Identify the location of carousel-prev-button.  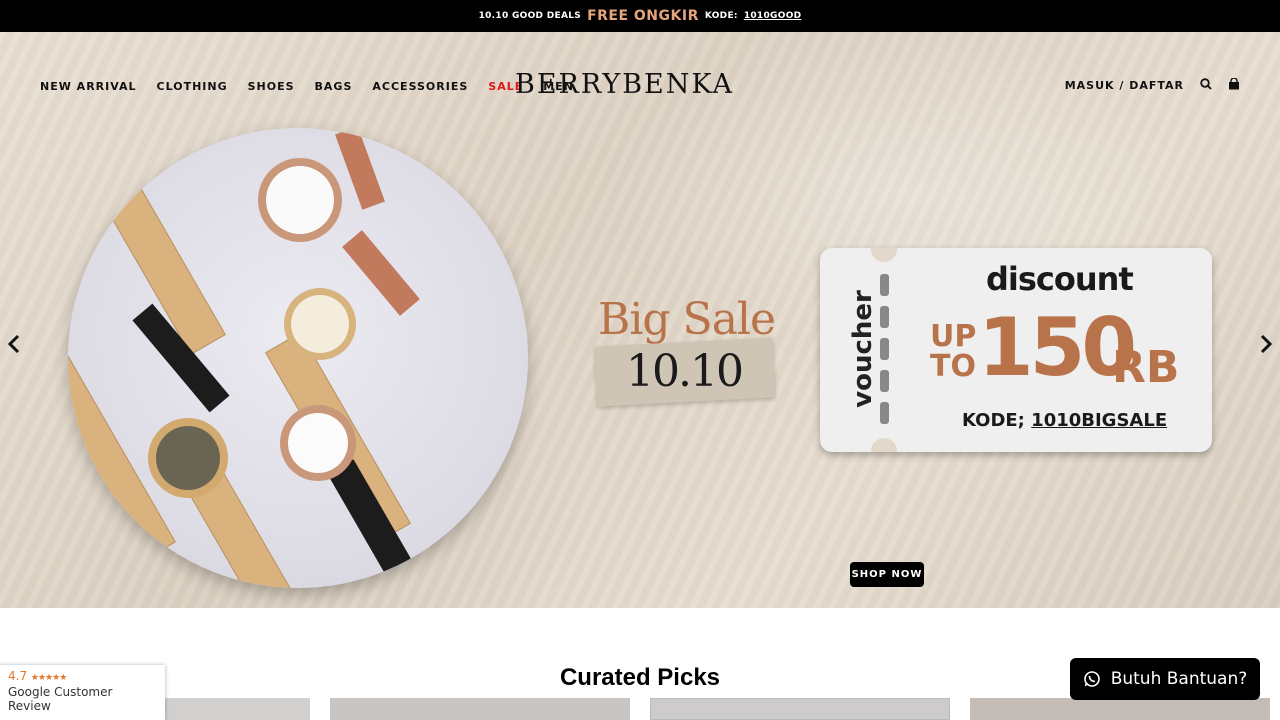
(14, 344).